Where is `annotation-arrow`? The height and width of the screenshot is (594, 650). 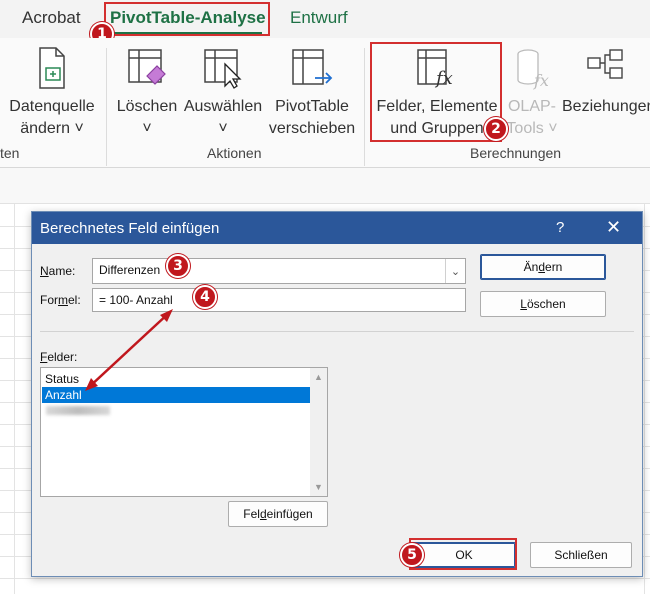 annotation-arrow is located at coordinates (129, 350).